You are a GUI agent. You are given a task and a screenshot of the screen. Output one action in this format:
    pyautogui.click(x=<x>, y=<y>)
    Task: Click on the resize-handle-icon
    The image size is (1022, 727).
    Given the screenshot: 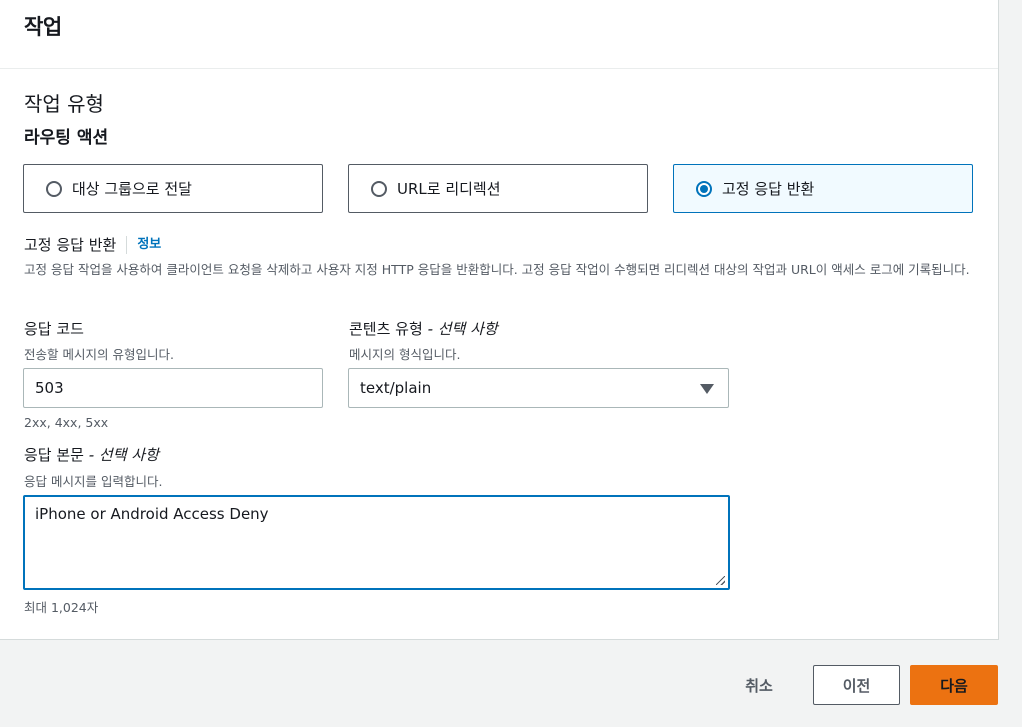 What is the action you would take?
    pyautogui.click(x=720, y=580)
    